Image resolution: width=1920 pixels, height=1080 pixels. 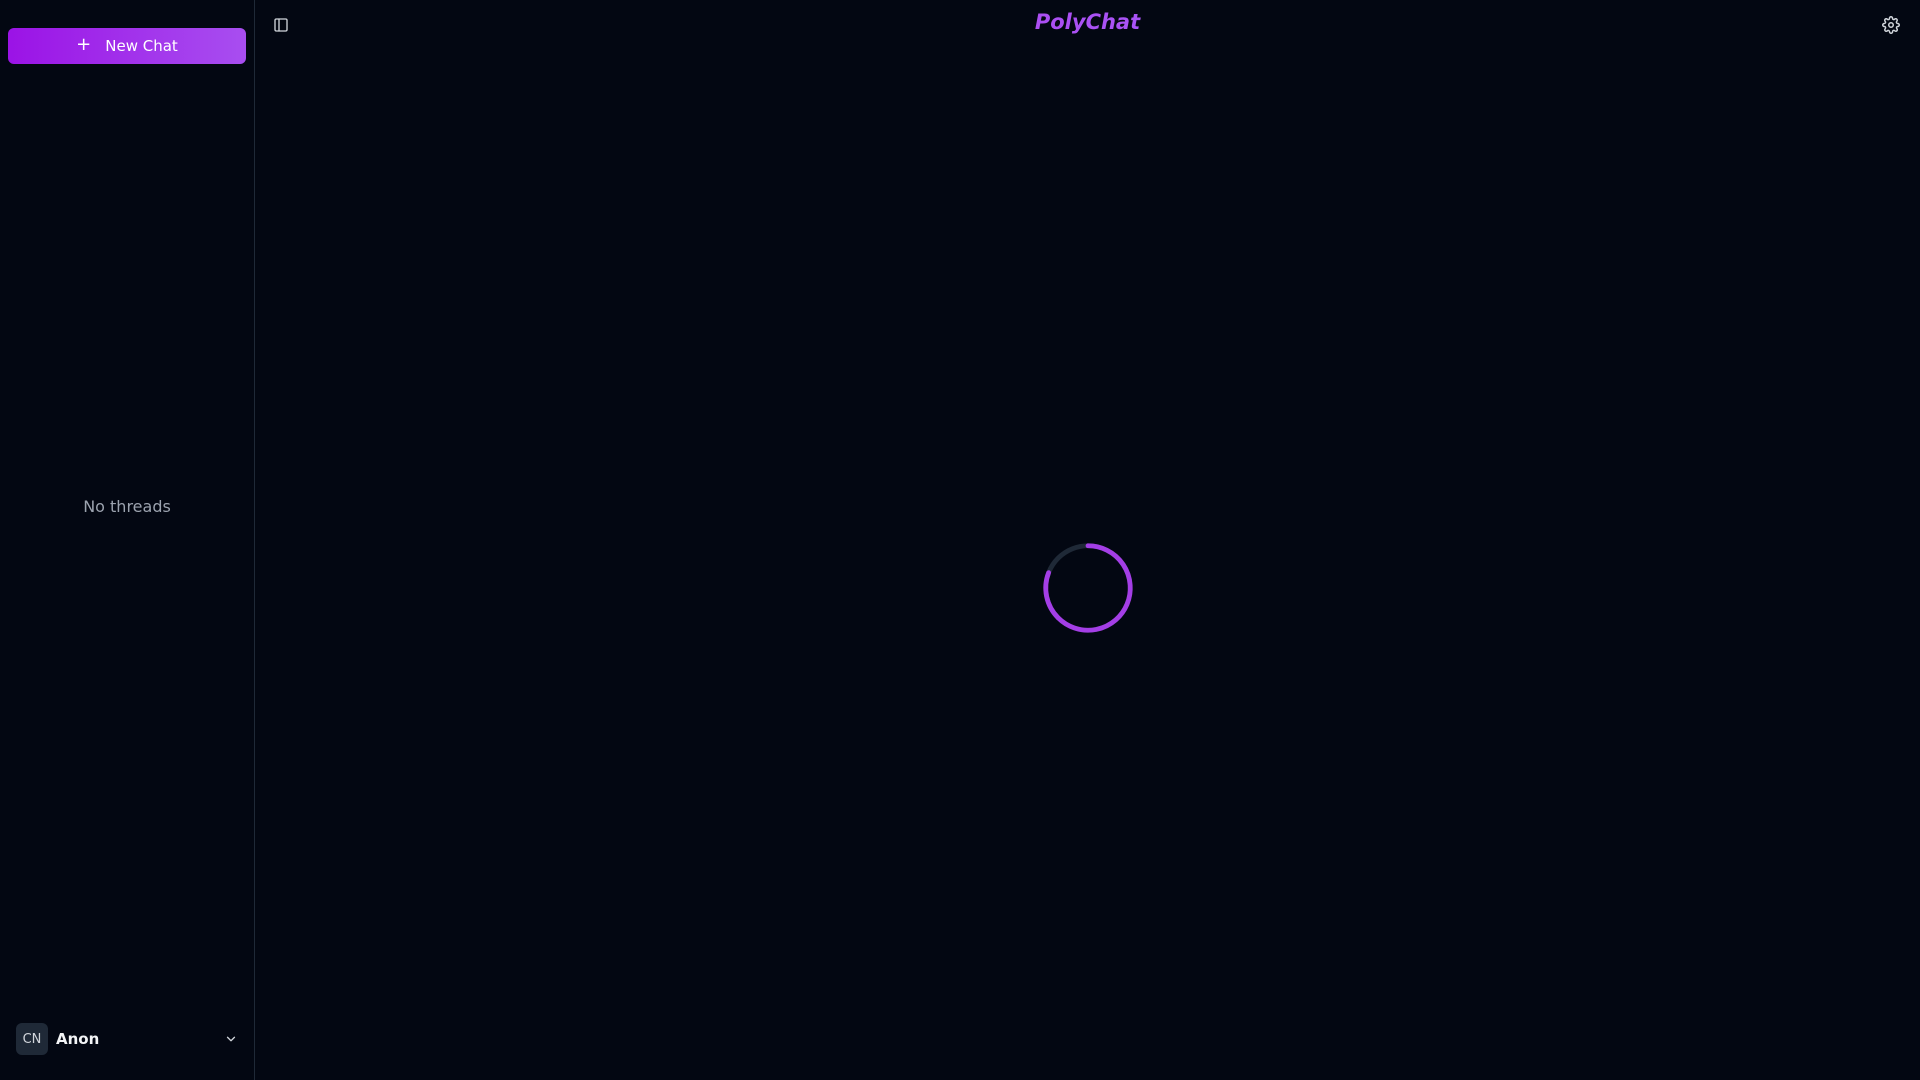 I want to click on new-chat-button: + New Chat, so click(x=127, y=46).